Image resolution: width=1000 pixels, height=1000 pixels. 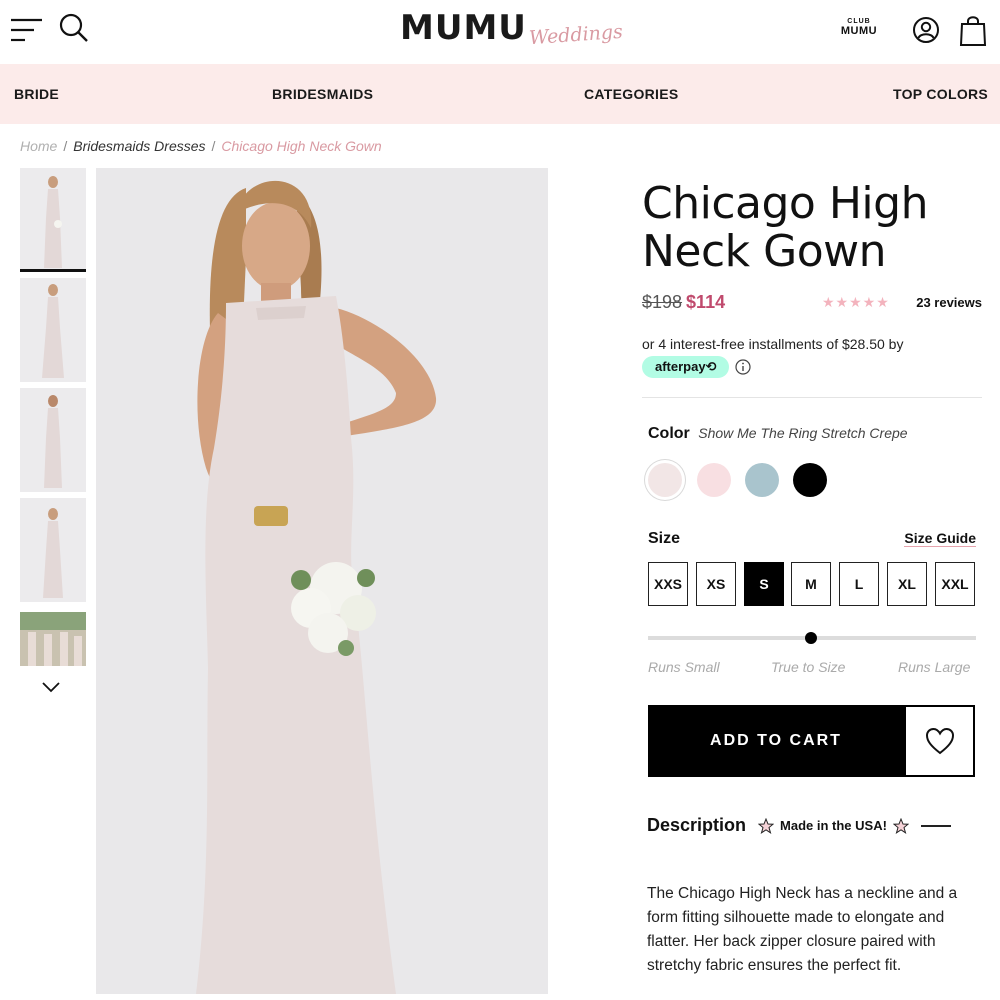 What do you see at coordinates (949, 302) in the screenshot?
I see `reviews-link: 23 reviews` at bounding box center [949, 302].